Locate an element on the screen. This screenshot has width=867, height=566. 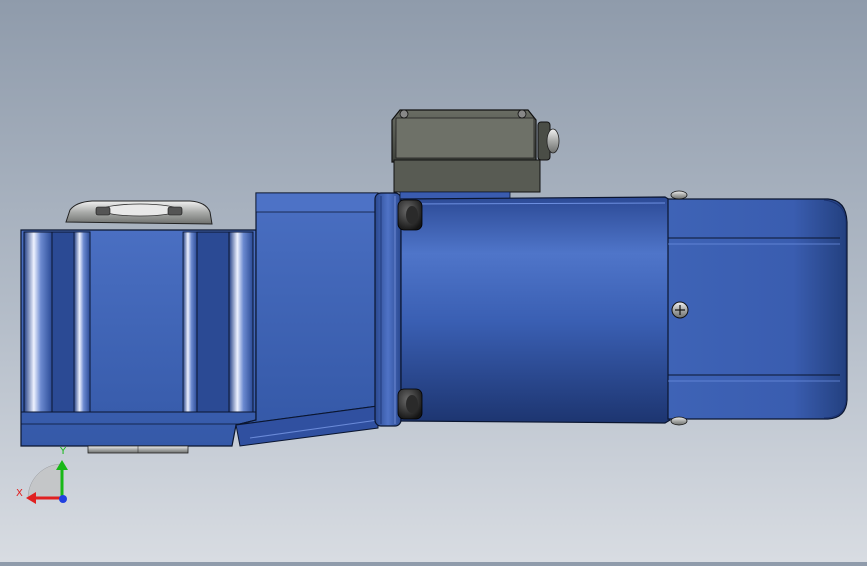
motor-end-cap is located at coordinates (757, 308).